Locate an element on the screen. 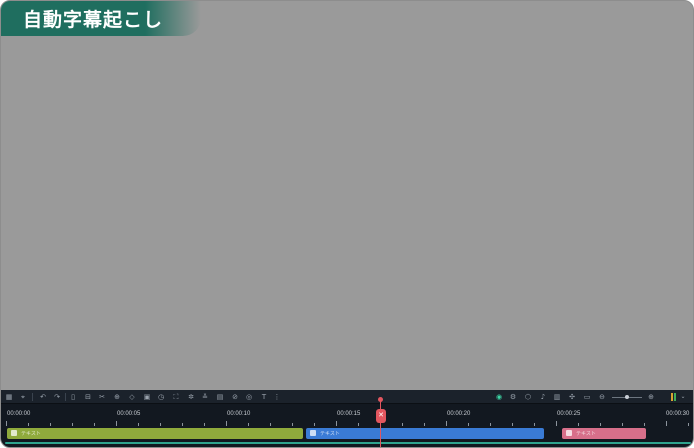  redo-icon: ↷ is located at coordinates (57, 397).